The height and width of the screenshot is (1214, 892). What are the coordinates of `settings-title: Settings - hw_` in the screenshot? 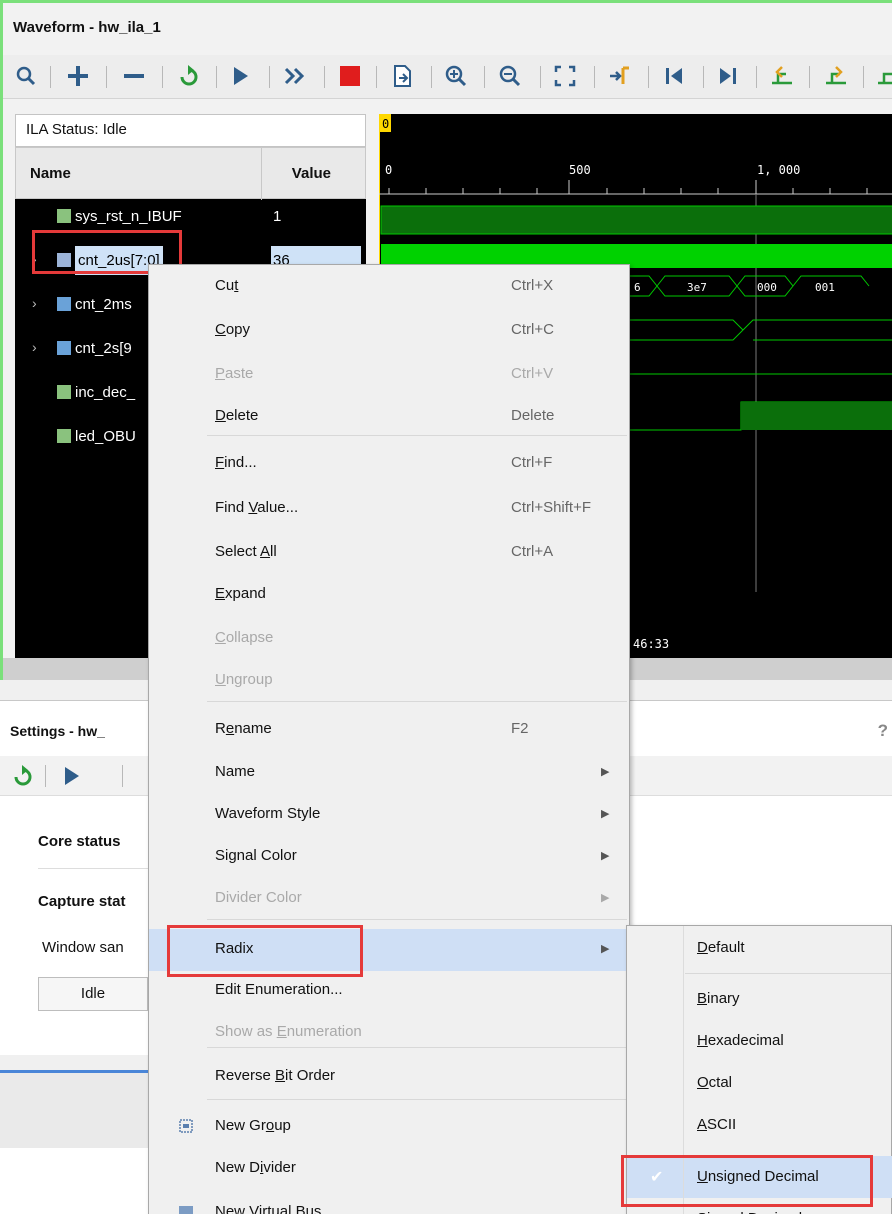 It's located at (57, 731).